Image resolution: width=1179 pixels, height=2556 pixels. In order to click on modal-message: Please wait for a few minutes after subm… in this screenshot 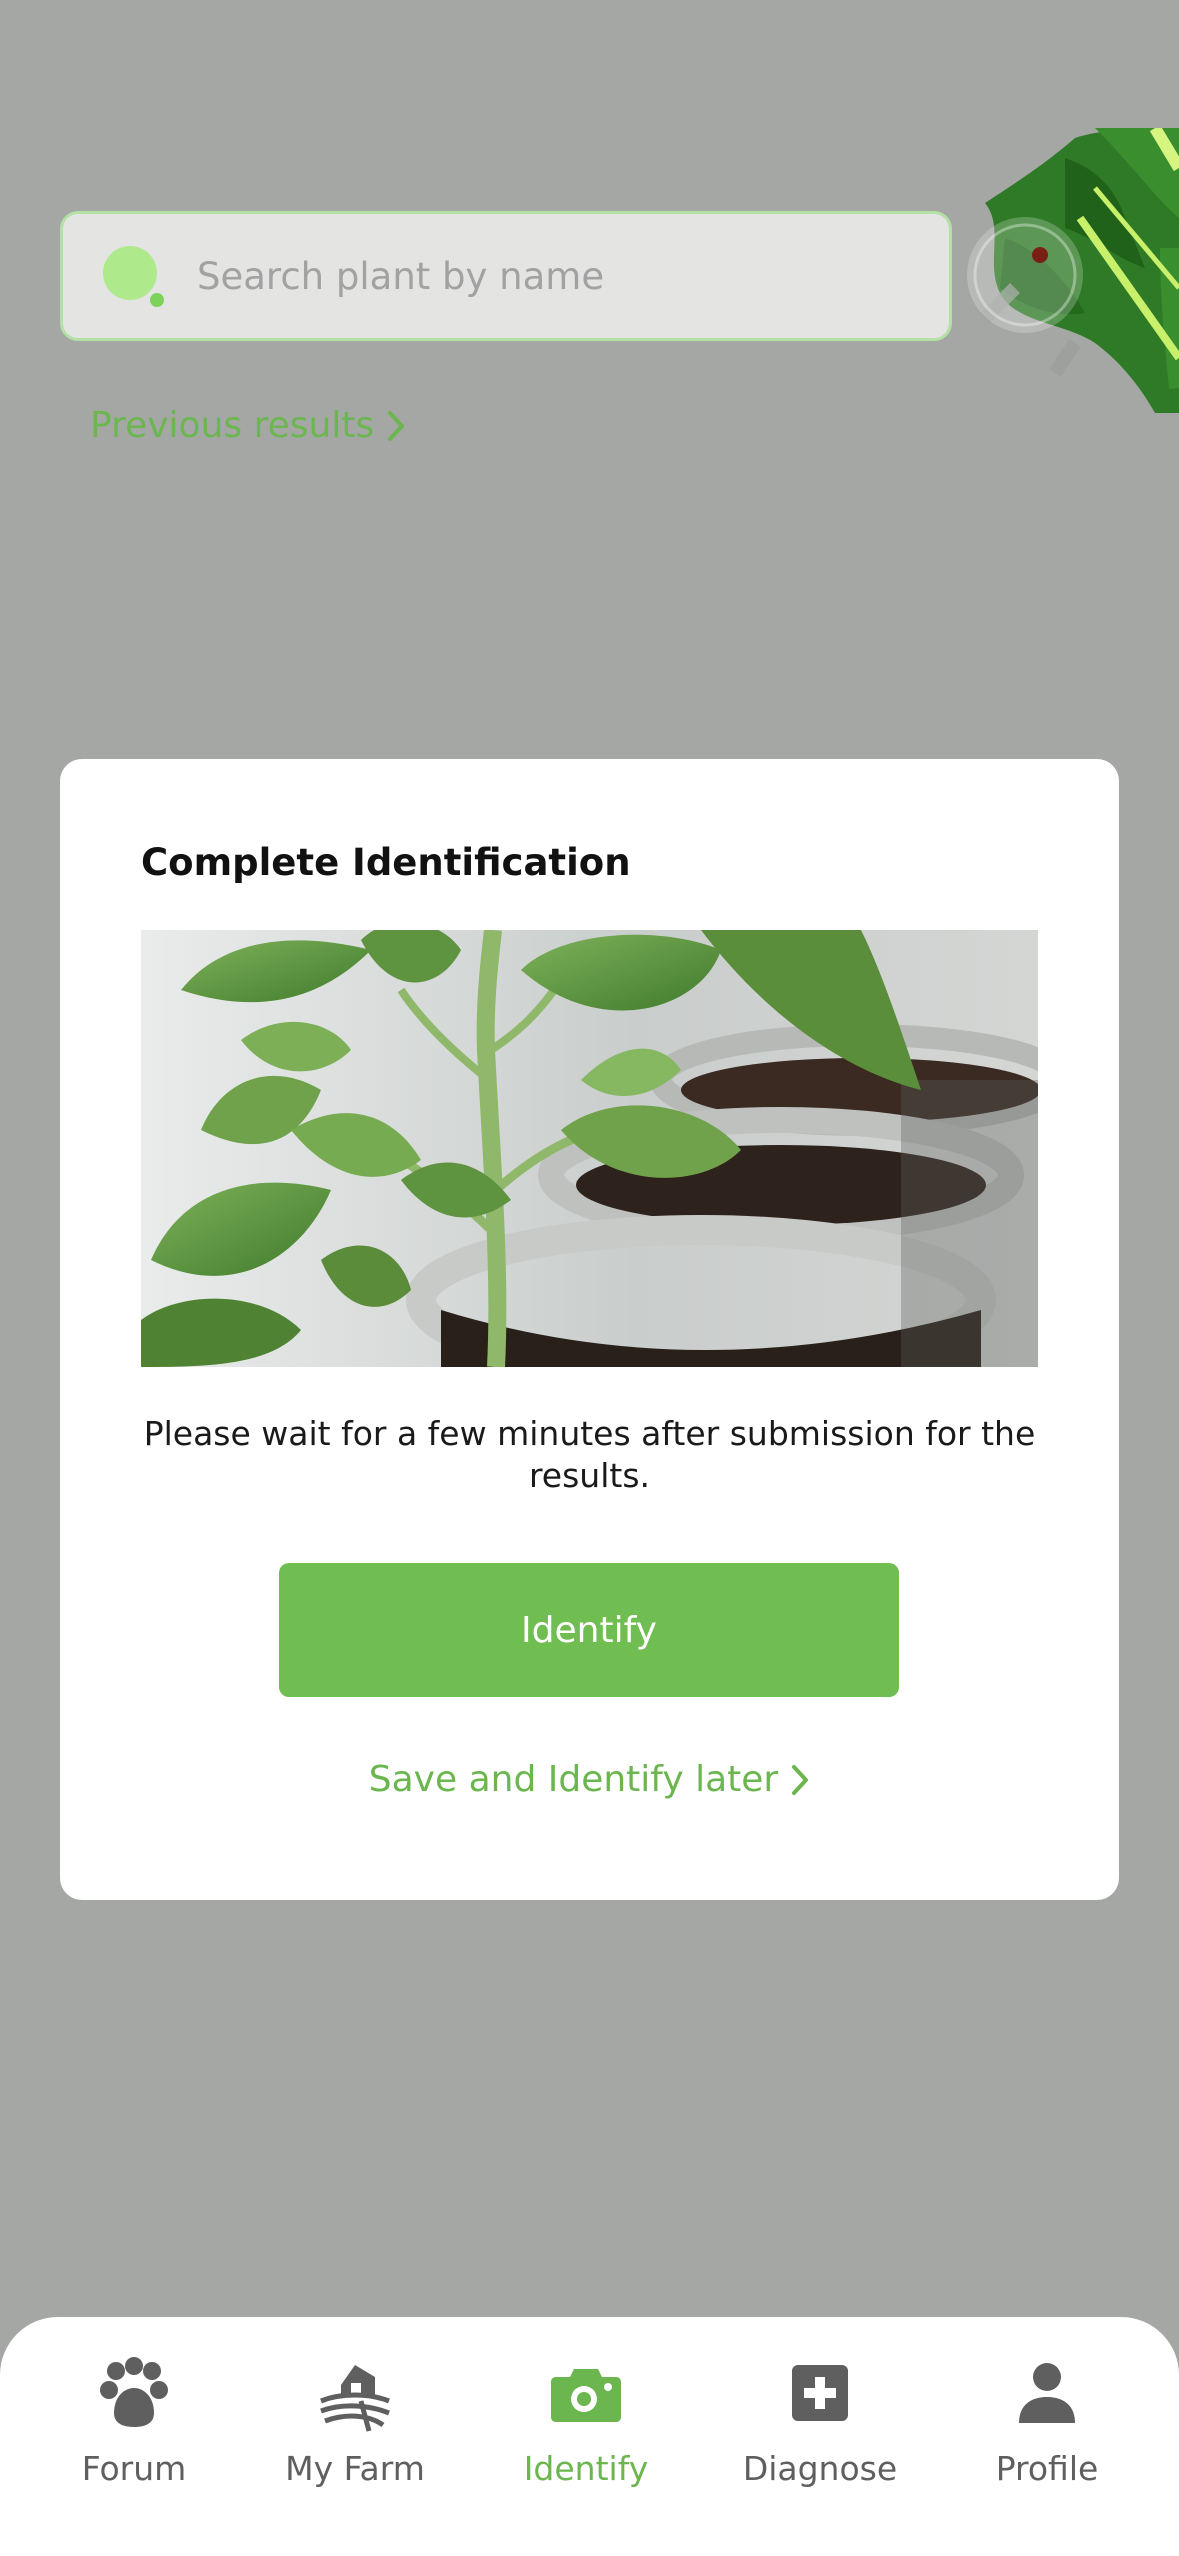, I will do `click(589, 1454)`.